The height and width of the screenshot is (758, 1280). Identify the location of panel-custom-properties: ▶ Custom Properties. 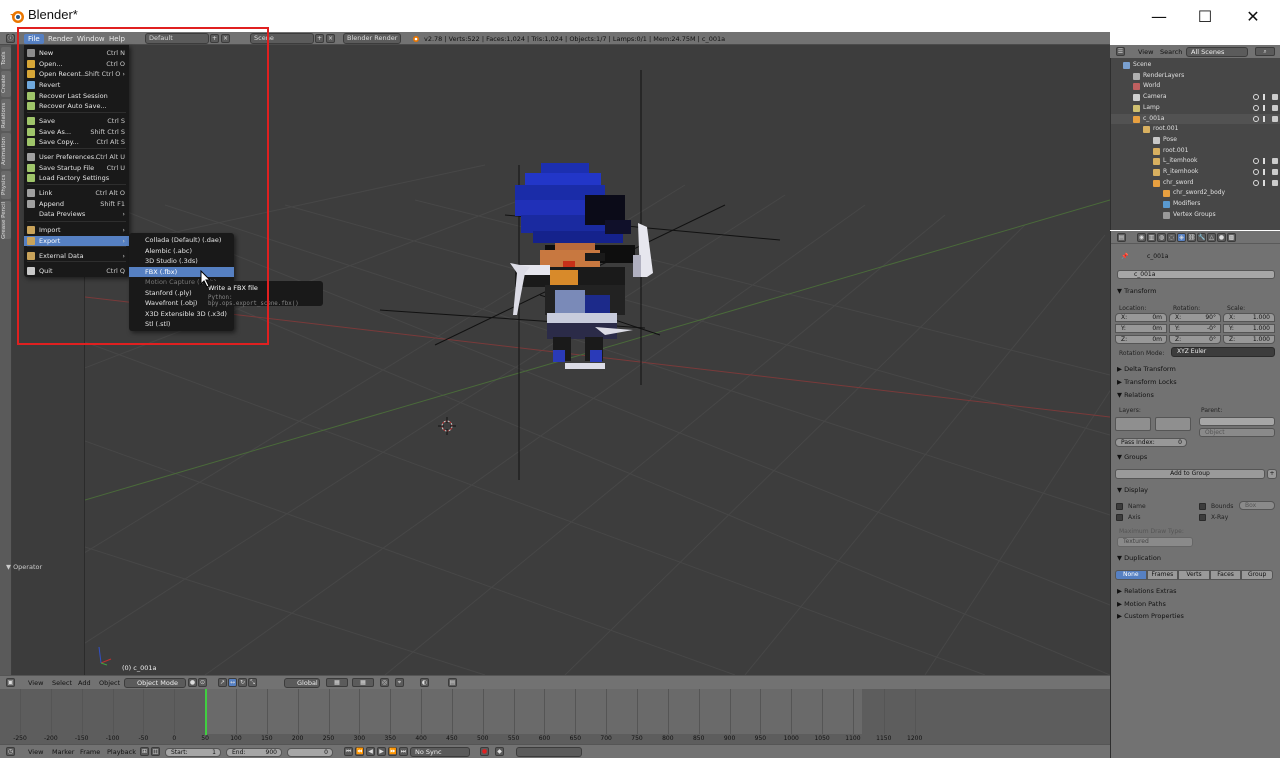
(1150, 616).